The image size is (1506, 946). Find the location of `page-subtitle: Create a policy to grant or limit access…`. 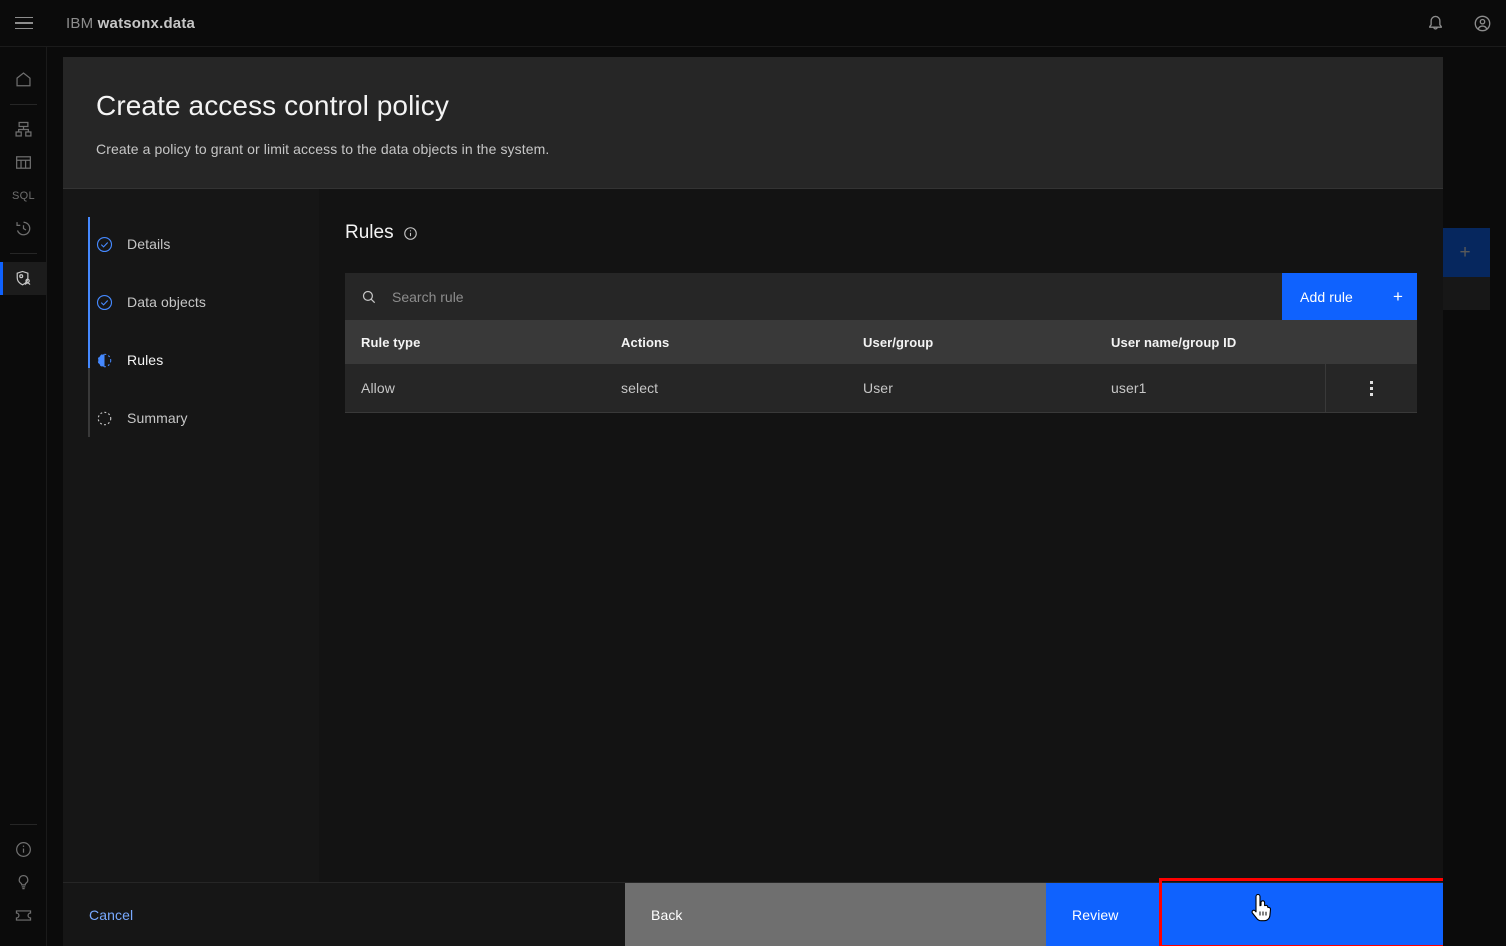

page-subtitle: Create a policy to grant or limit access… is located at coordinates (323, 149).